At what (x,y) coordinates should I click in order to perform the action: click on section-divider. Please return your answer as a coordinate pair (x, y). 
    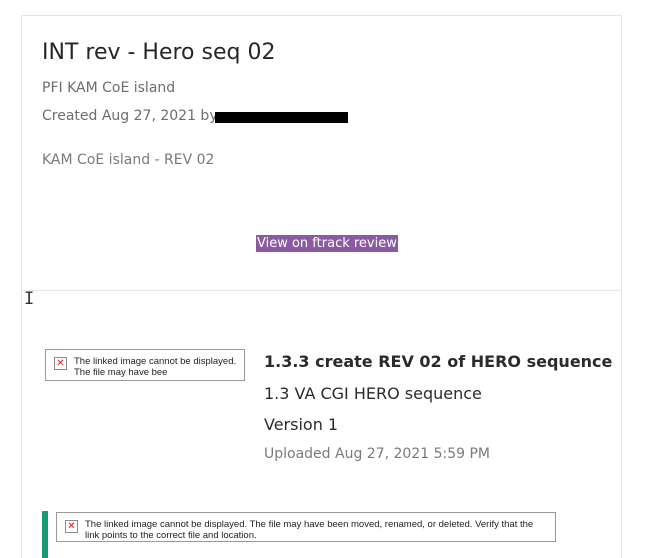
    Looking at the image, I should click on (322, 290).